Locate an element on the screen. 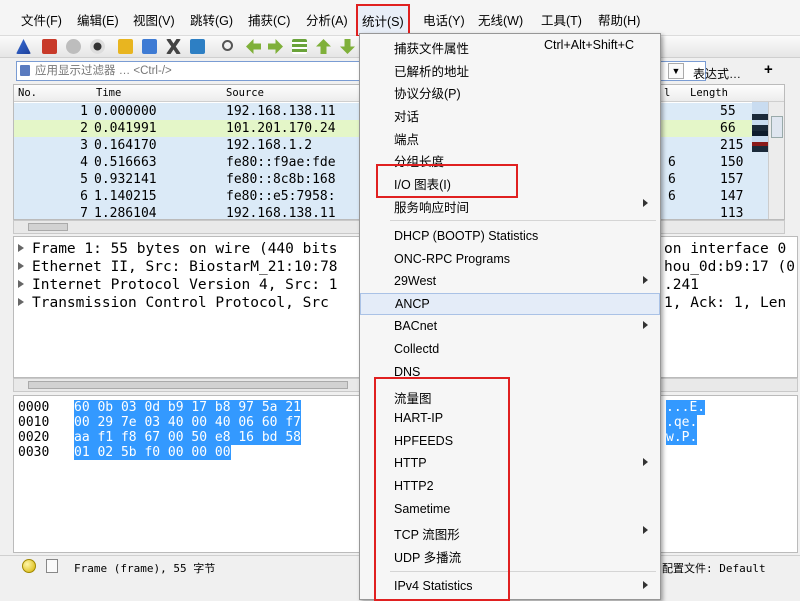 The height and width of the screenshot is (601, 800). menu-item-hpfeeds: HPFEEDS is located at coordinates (510, 442).